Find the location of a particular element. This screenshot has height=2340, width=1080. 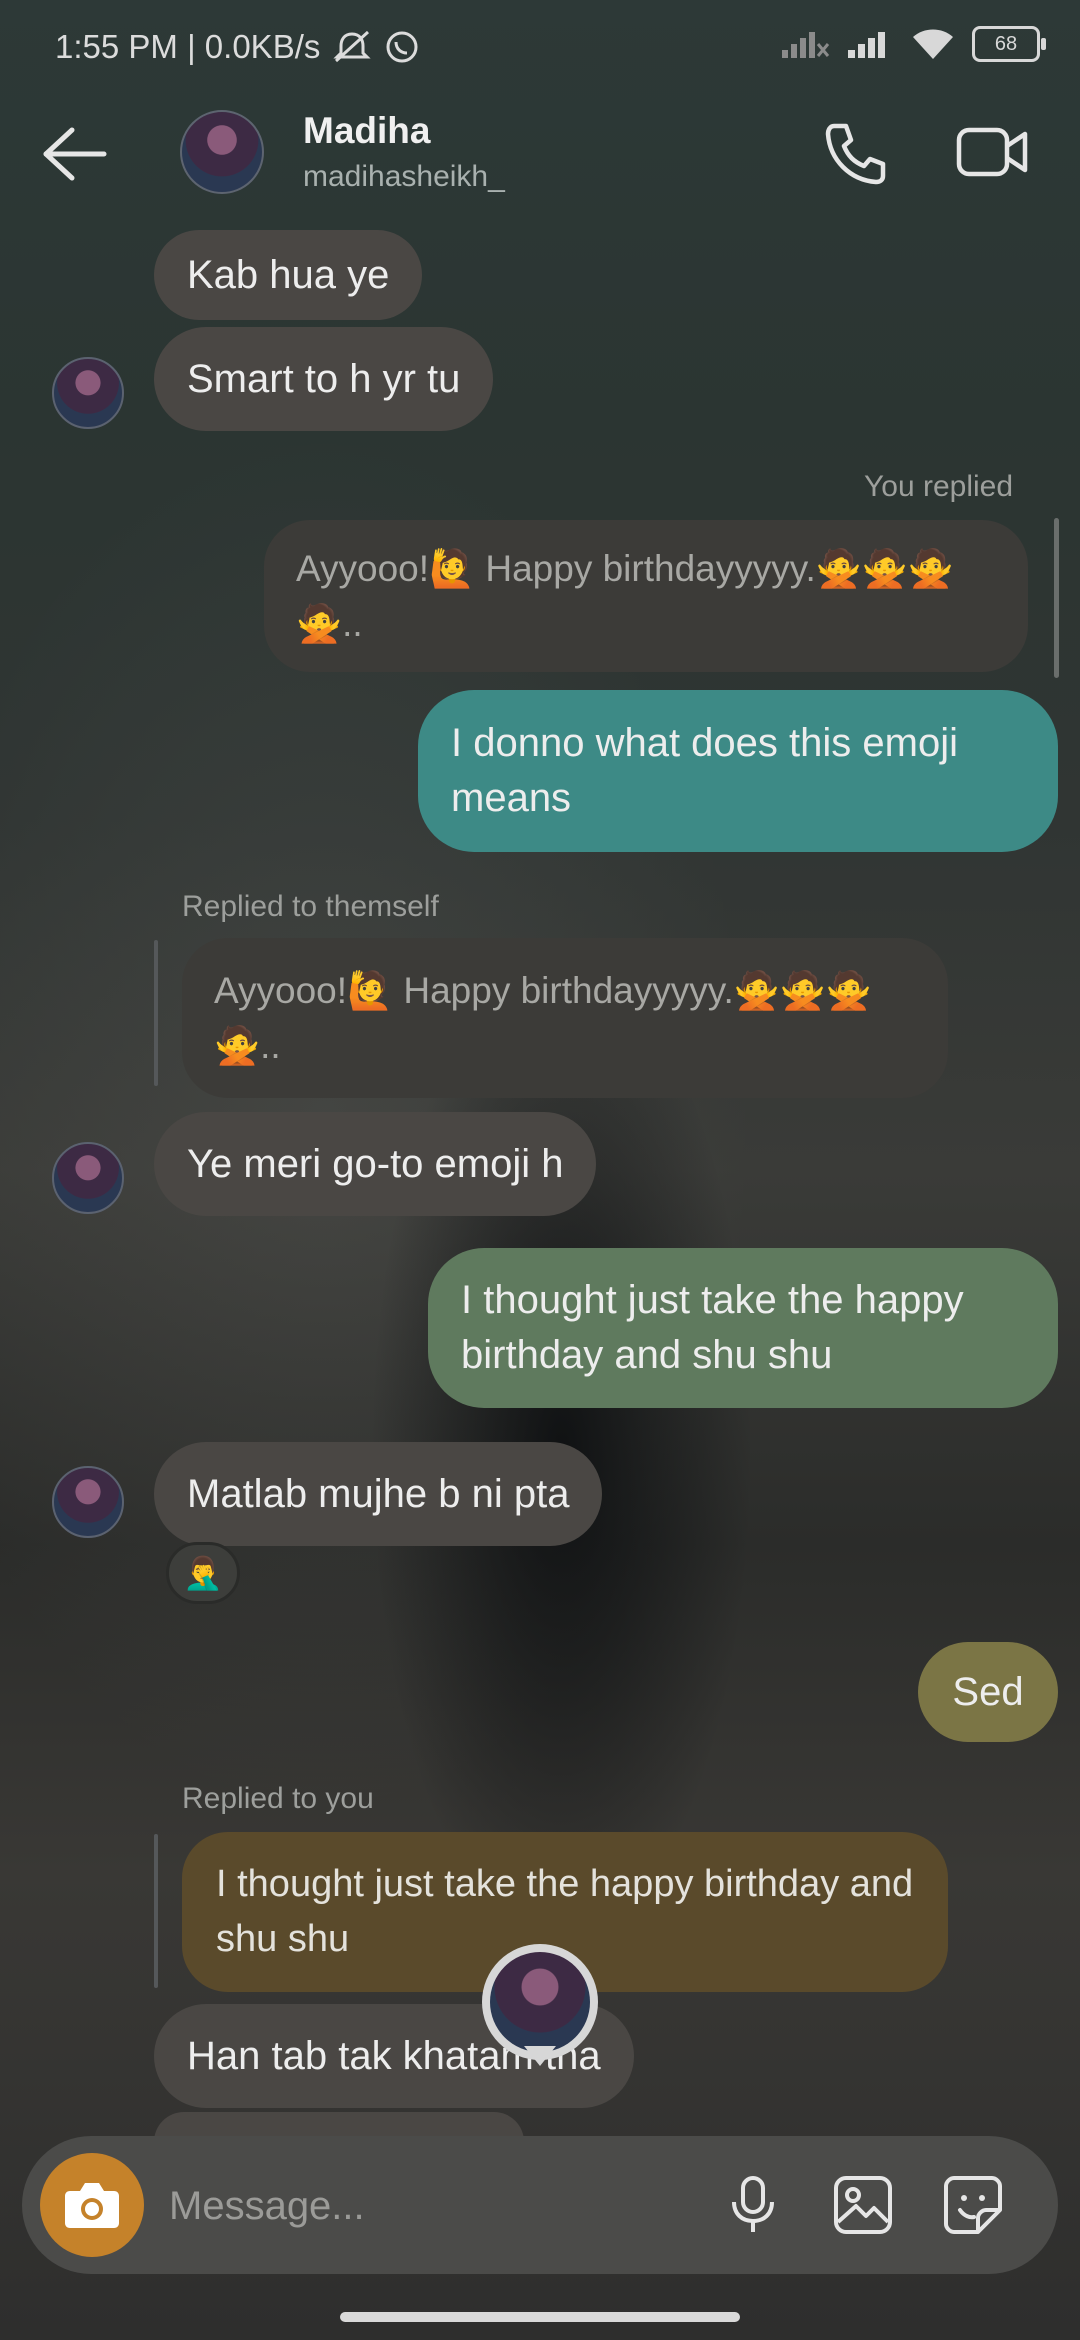

gallery-icon is located at coordinates (863, 2205).